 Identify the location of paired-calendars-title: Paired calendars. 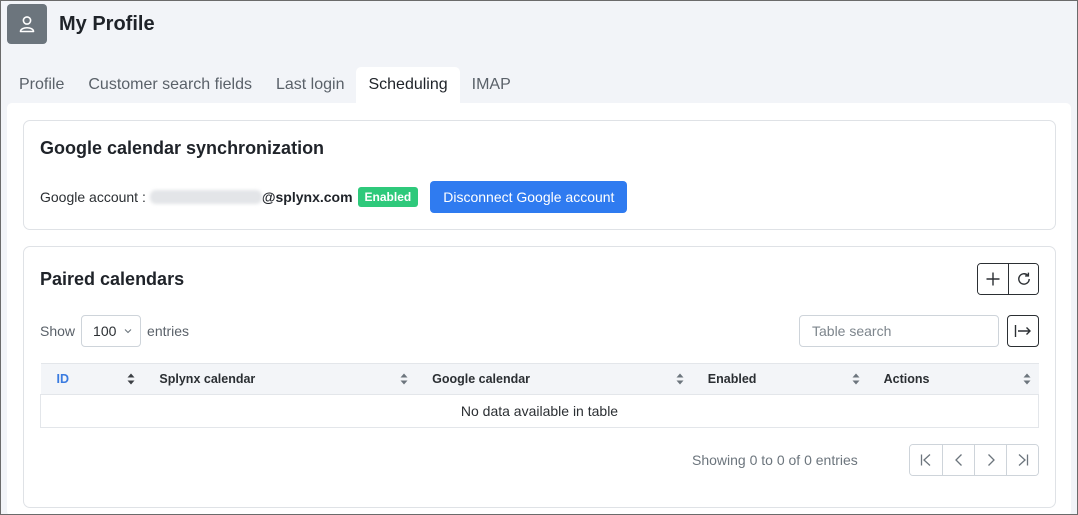
(112, 279).